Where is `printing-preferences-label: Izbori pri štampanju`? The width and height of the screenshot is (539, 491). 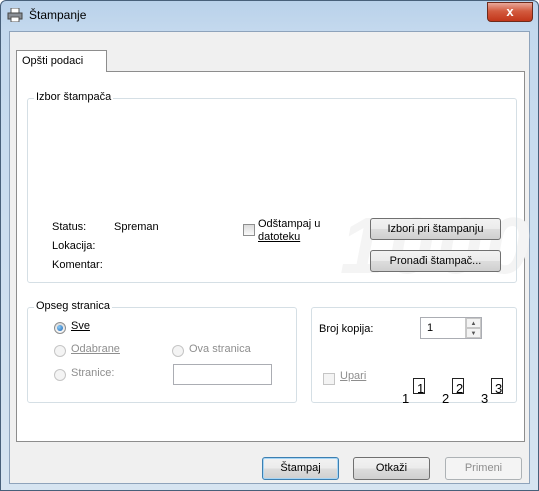
printing-preferences-label: Izbori pri štampanju is located at coordinates (435, 229).